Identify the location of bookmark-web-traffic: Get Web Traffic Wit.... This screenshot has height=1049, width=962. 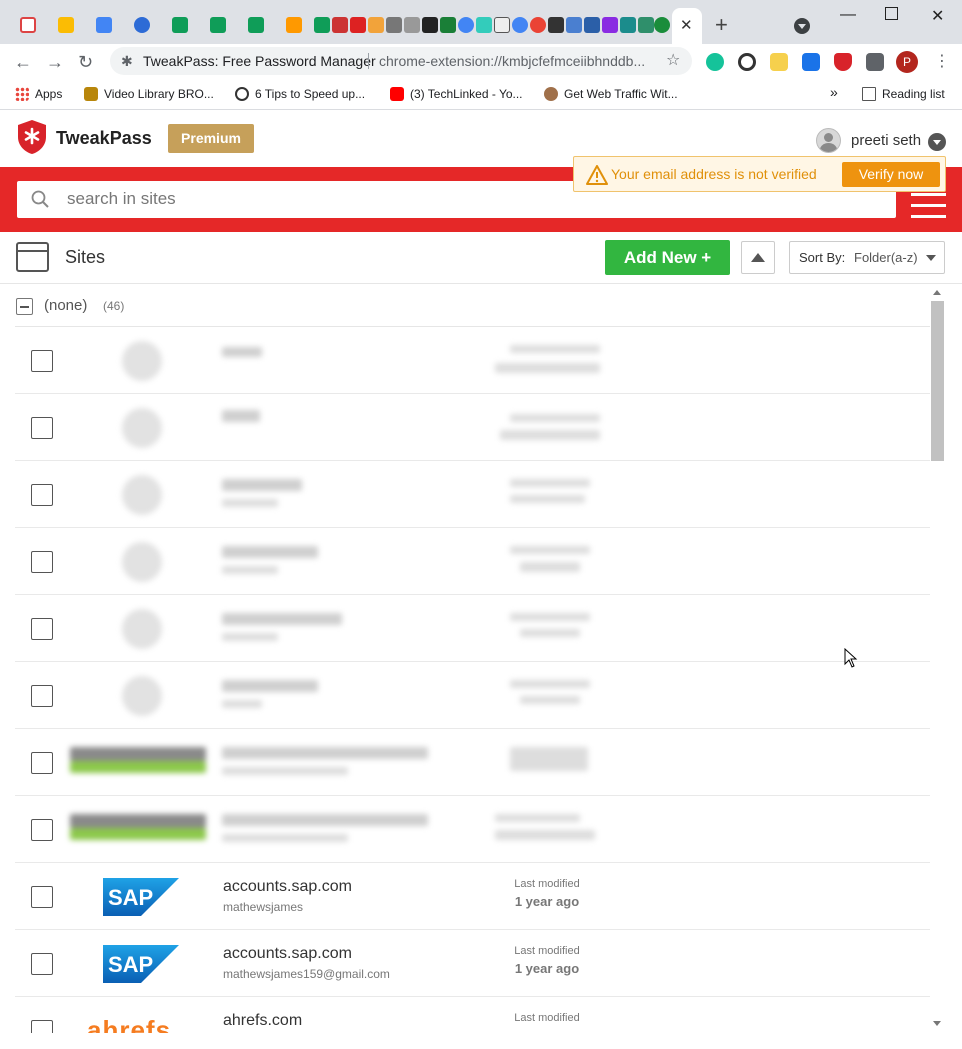
(611, 94).